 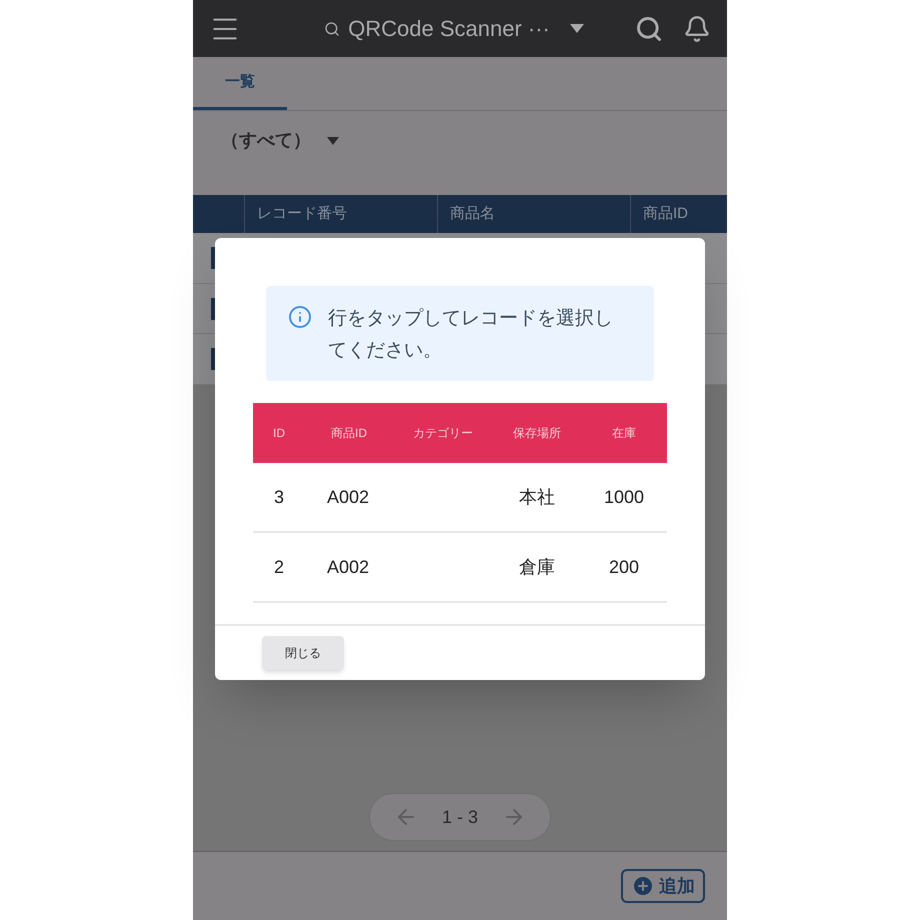 What do you see at coordinates (300, 317) in the screenshot?
I see `info-icon` at bounding box center [300, 317].